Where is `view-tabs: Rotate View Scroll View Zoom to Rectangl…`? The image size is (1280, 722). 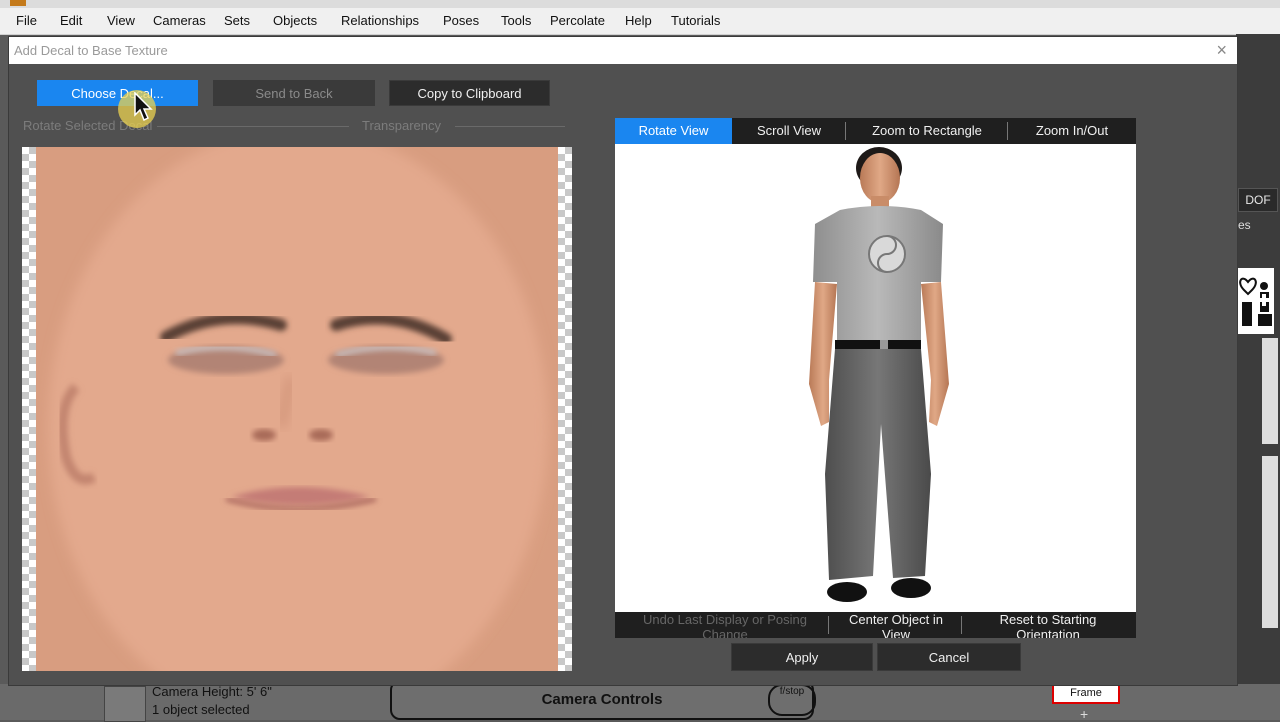
view-tabs: Rotate View Scroll View Zoom to Rectangl… is located at coordinates (875, 131).